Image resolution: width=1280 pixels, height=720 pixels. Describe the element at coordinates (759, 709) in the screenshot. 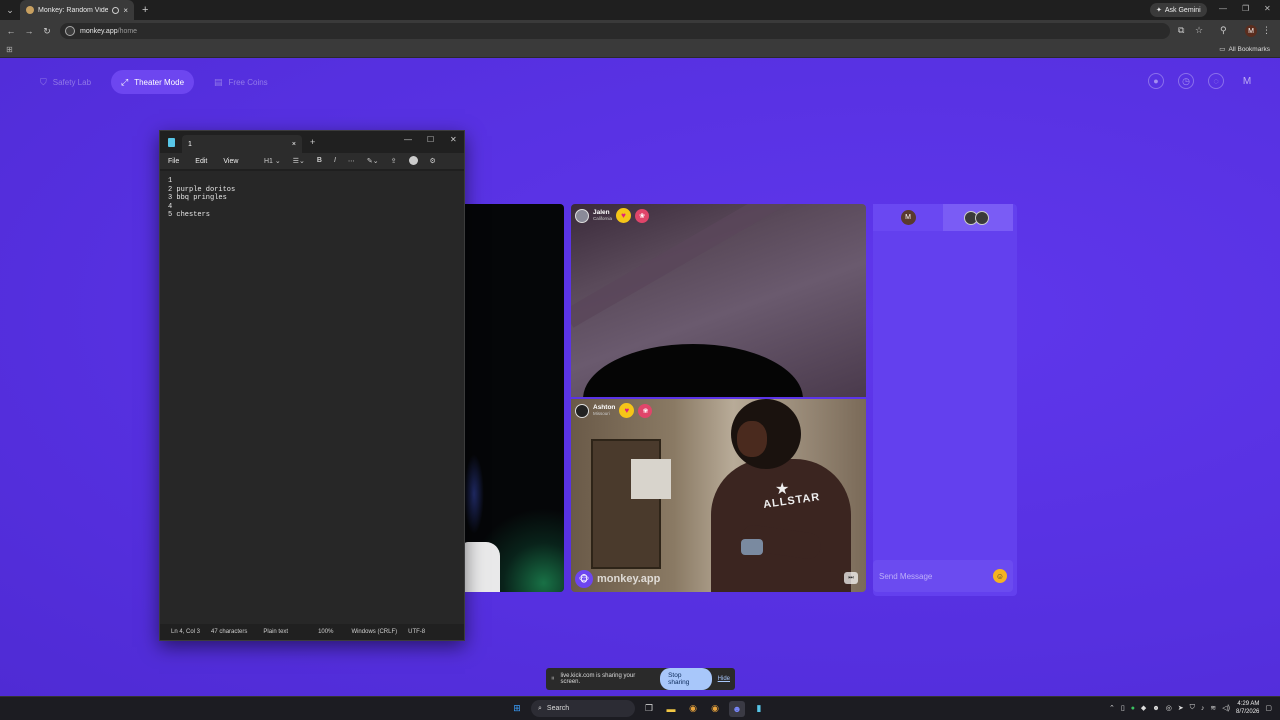

I see `notepad-taskbar-icon: ▮` at that location.